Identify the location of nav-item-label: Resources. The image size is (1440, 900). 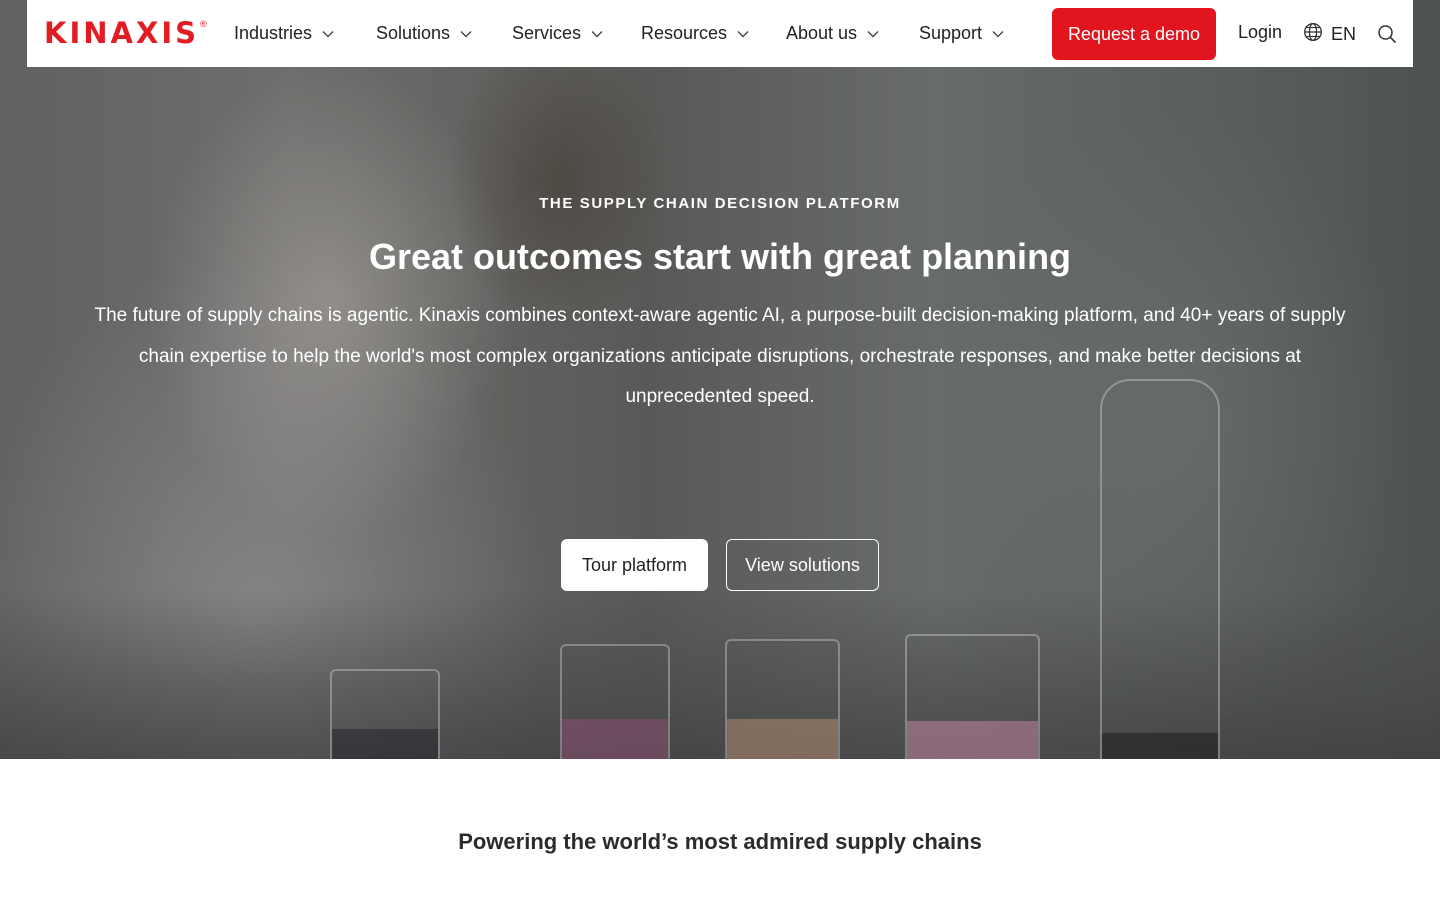
(684, 33).